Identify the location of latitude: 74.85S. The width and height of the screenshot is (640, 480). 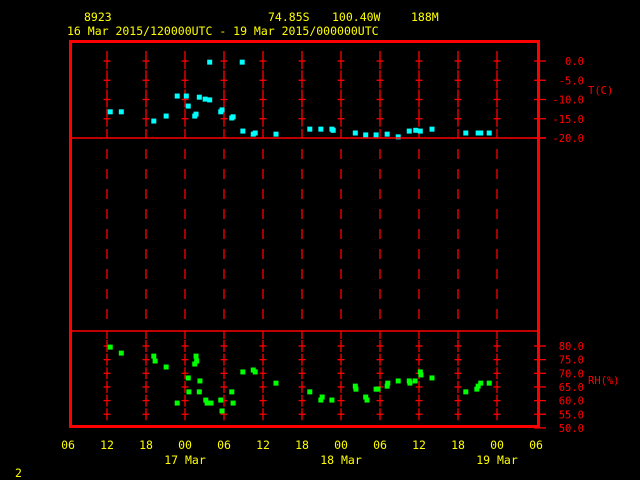
(289, 17).